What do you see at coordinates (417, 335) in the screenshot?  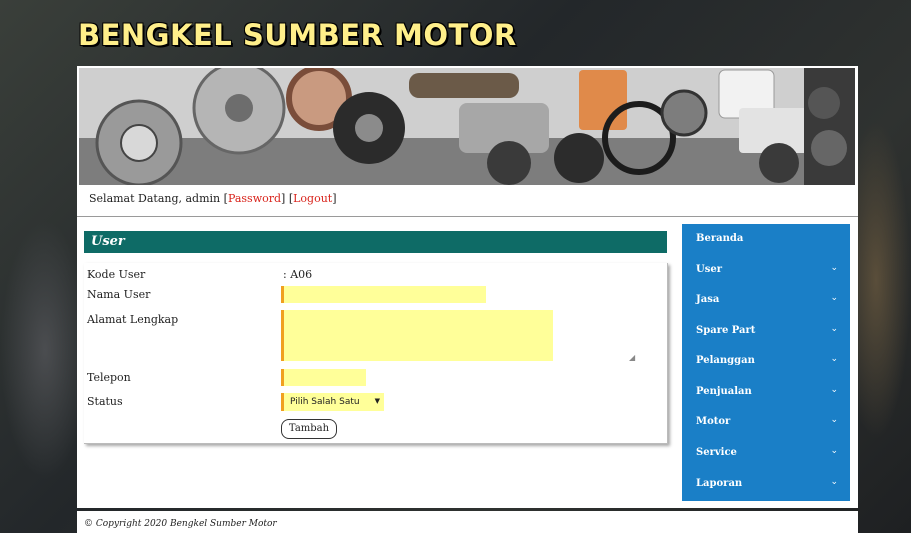 I see `alamat-textarea` at bounding box center [417, 335].